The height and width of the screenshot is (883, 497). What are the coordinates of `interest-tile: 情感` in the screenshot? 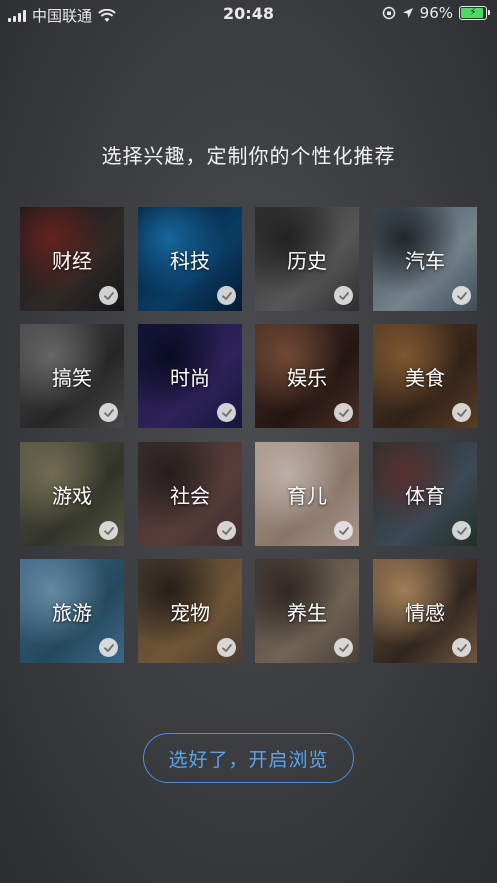 It's located at (425, 611).